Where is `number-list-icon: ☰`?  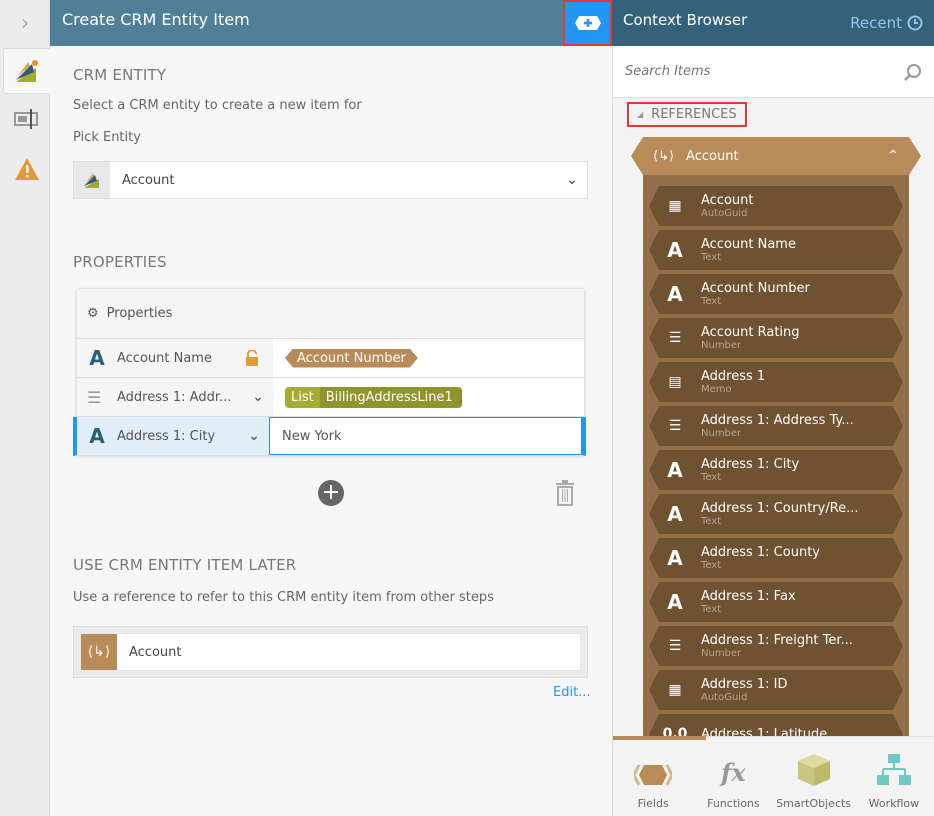
number-list-icon: ☰ is located at coordinates (94, 397).